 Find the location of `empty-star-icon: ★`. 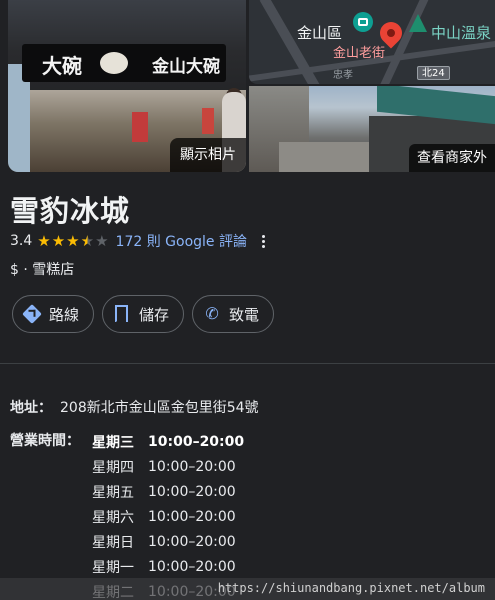

empty-star-icon: ★ is located at coordinates (102, 240).